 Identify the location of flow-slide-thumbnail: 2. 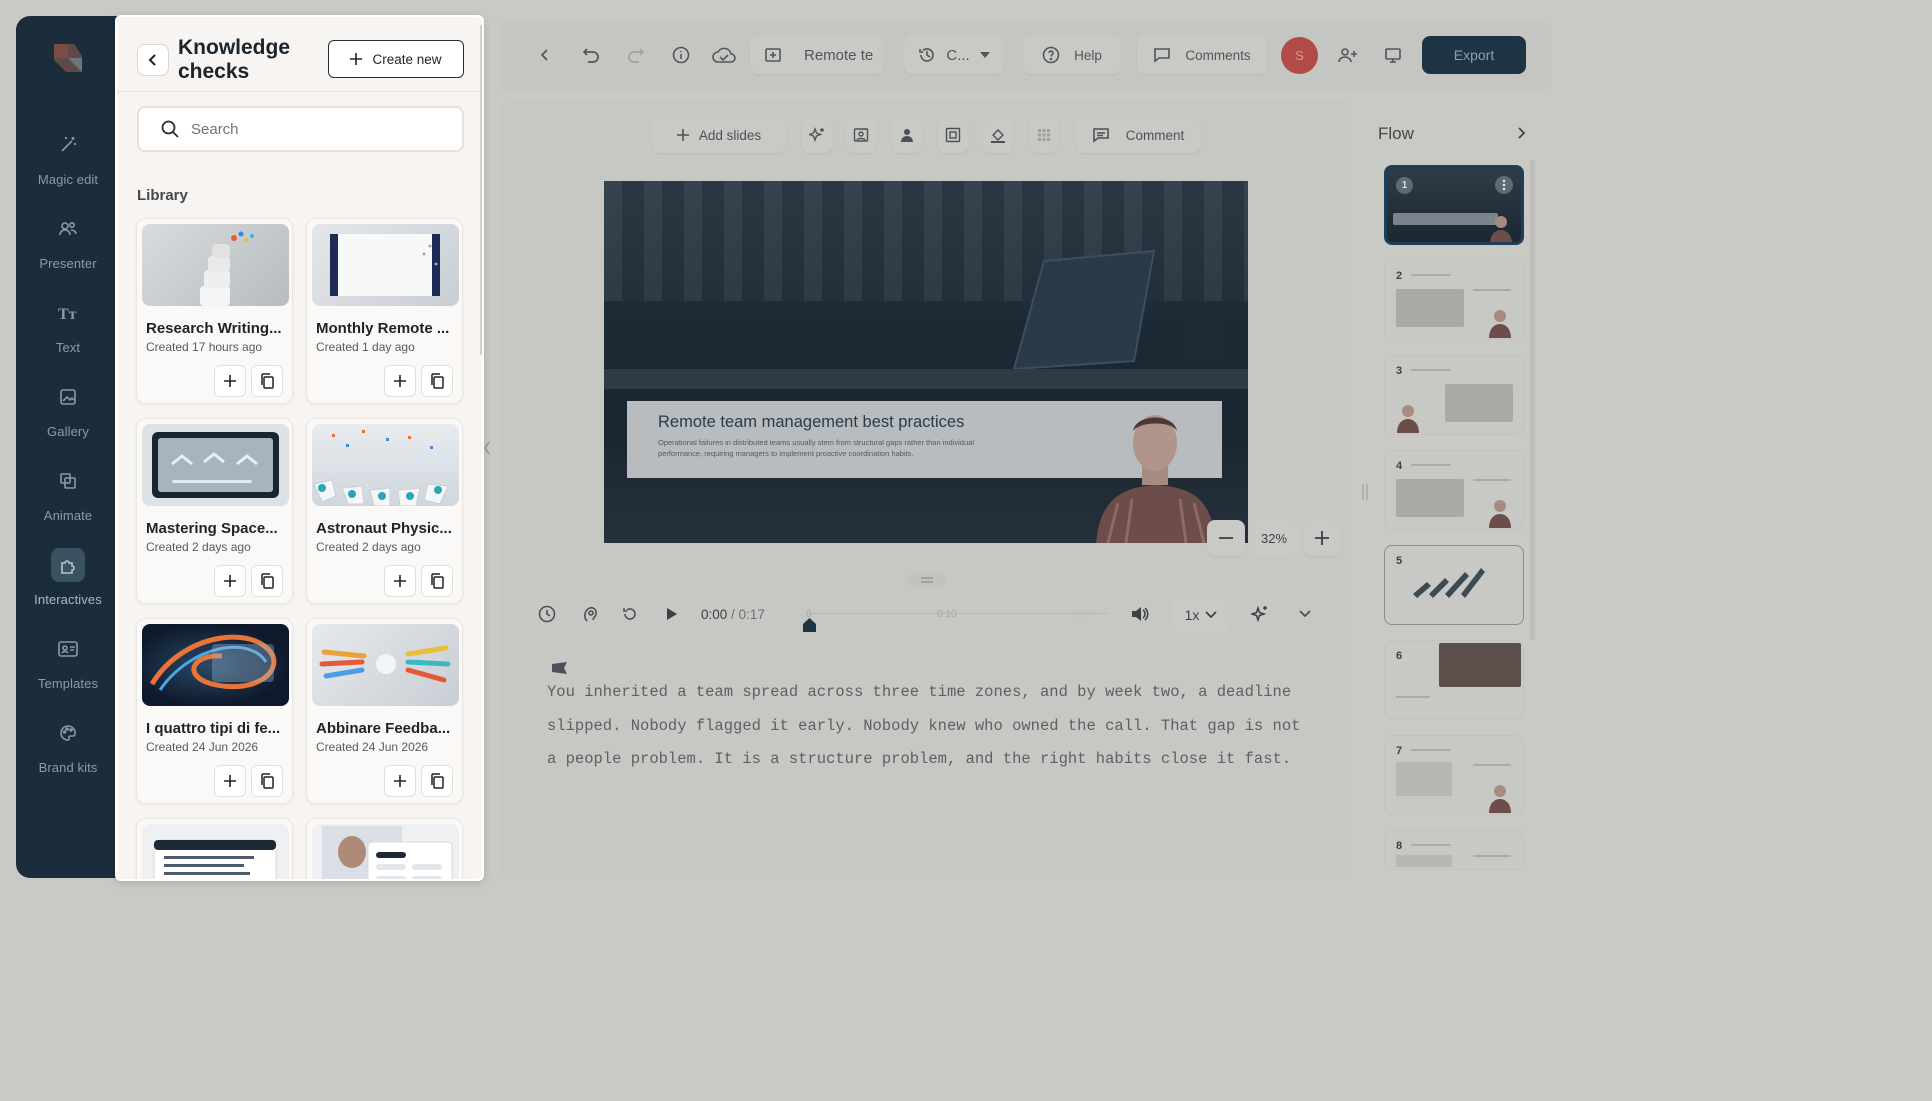
(1454, 300).